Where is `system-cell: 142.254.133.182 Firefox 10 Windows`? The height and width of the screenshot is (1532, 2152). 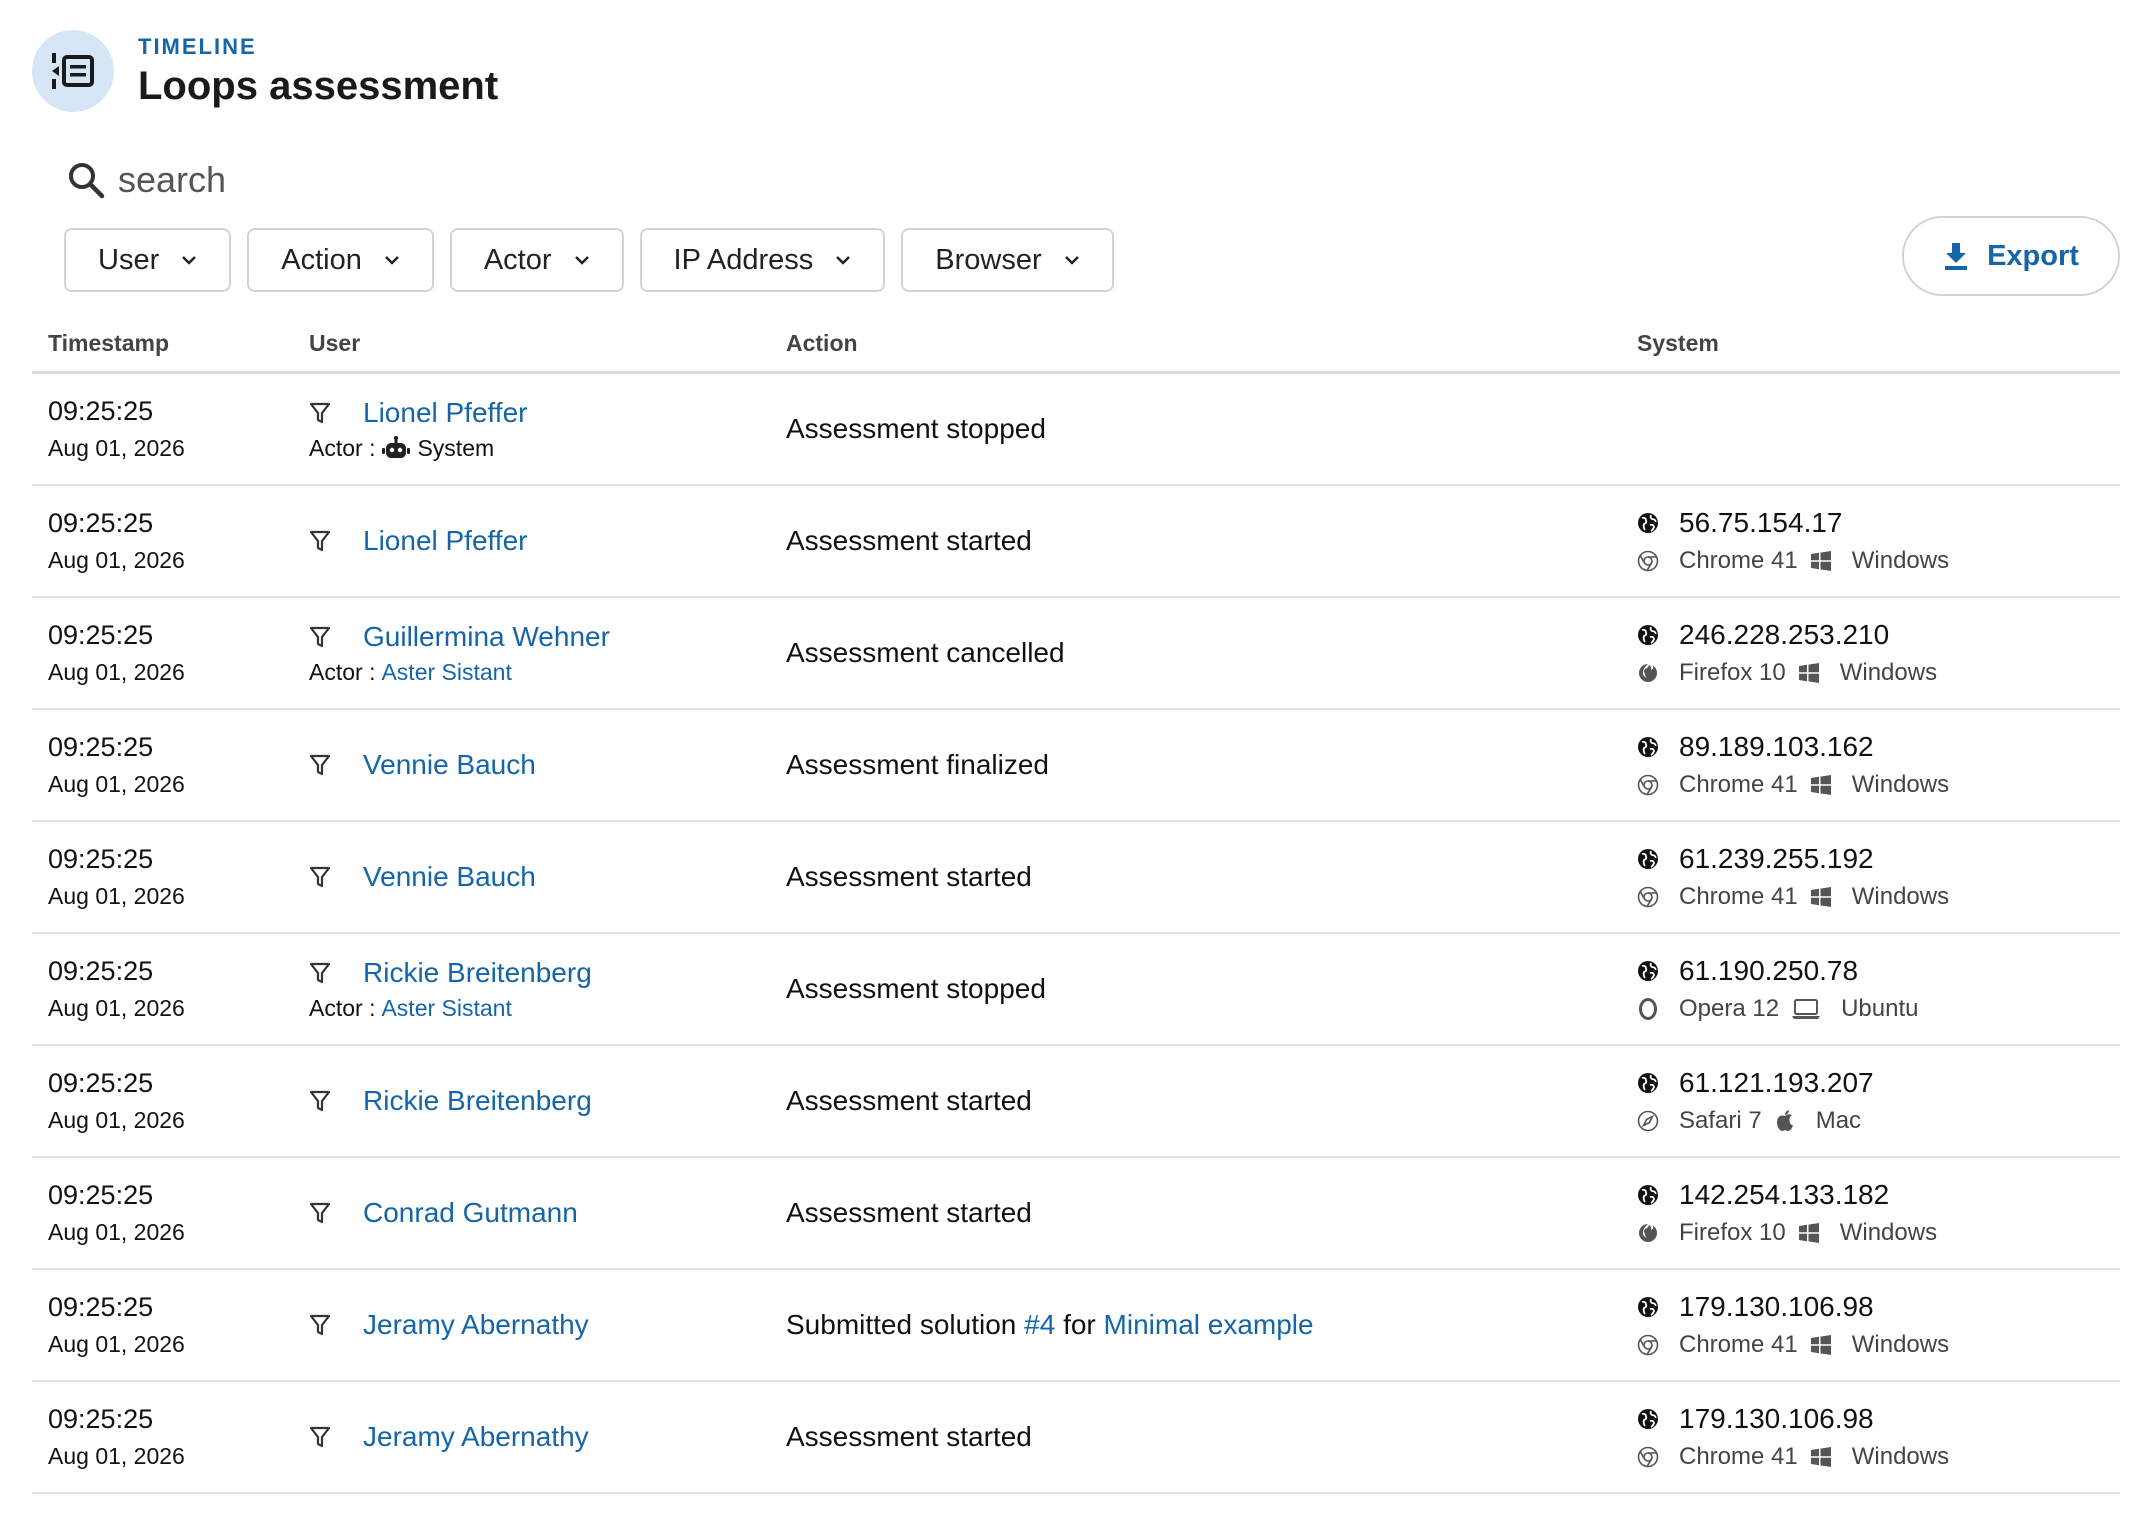 system-cell: 142.254.133.182 Firefox 10 Windows is located at coordinates (1787, 1213).